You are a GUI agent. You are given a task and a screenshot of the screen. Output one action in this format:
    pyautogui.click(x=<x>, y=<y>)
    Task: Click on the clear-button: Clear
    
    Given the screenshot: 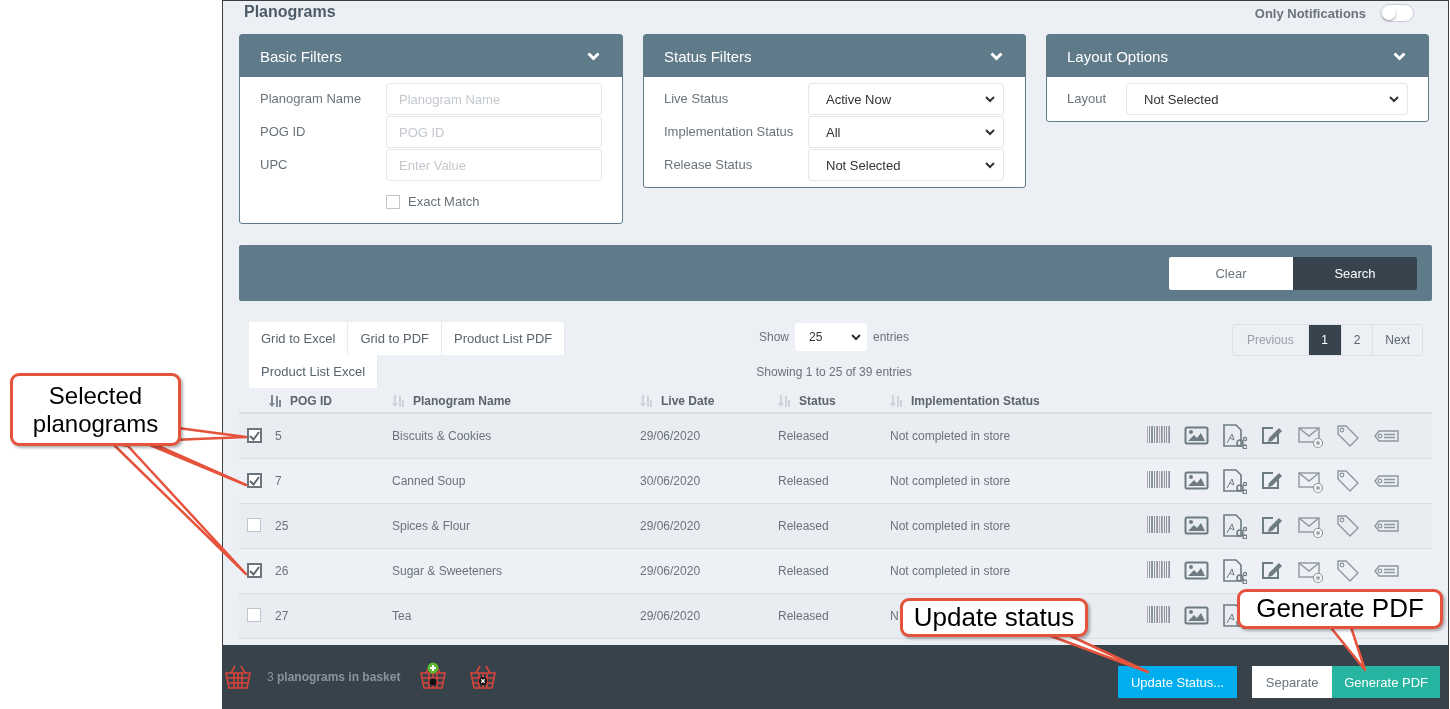 What is the action you would take?
    pyautogui.click(x=1231, y=273)
    